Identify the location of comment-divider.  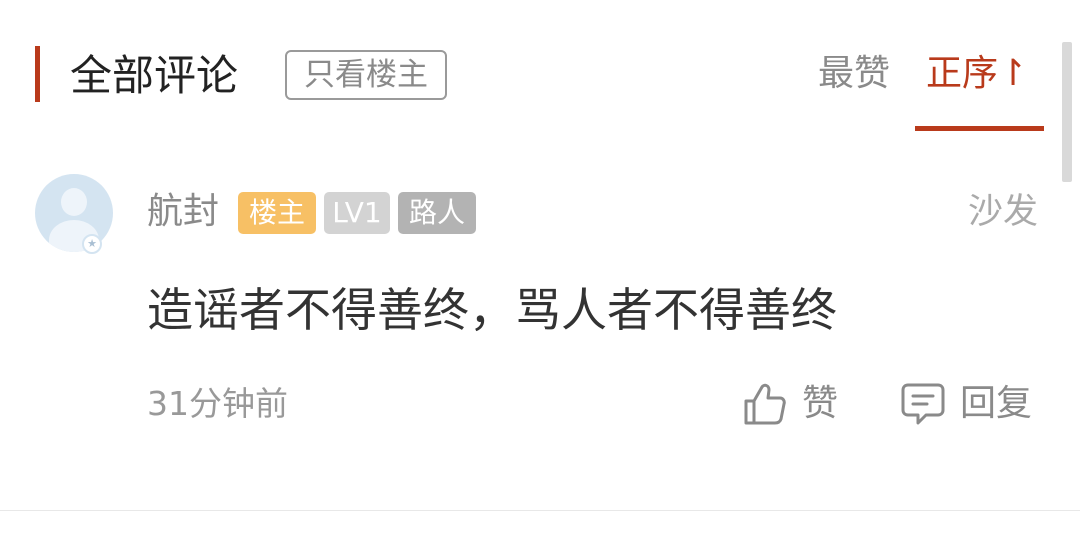
(540, 510).